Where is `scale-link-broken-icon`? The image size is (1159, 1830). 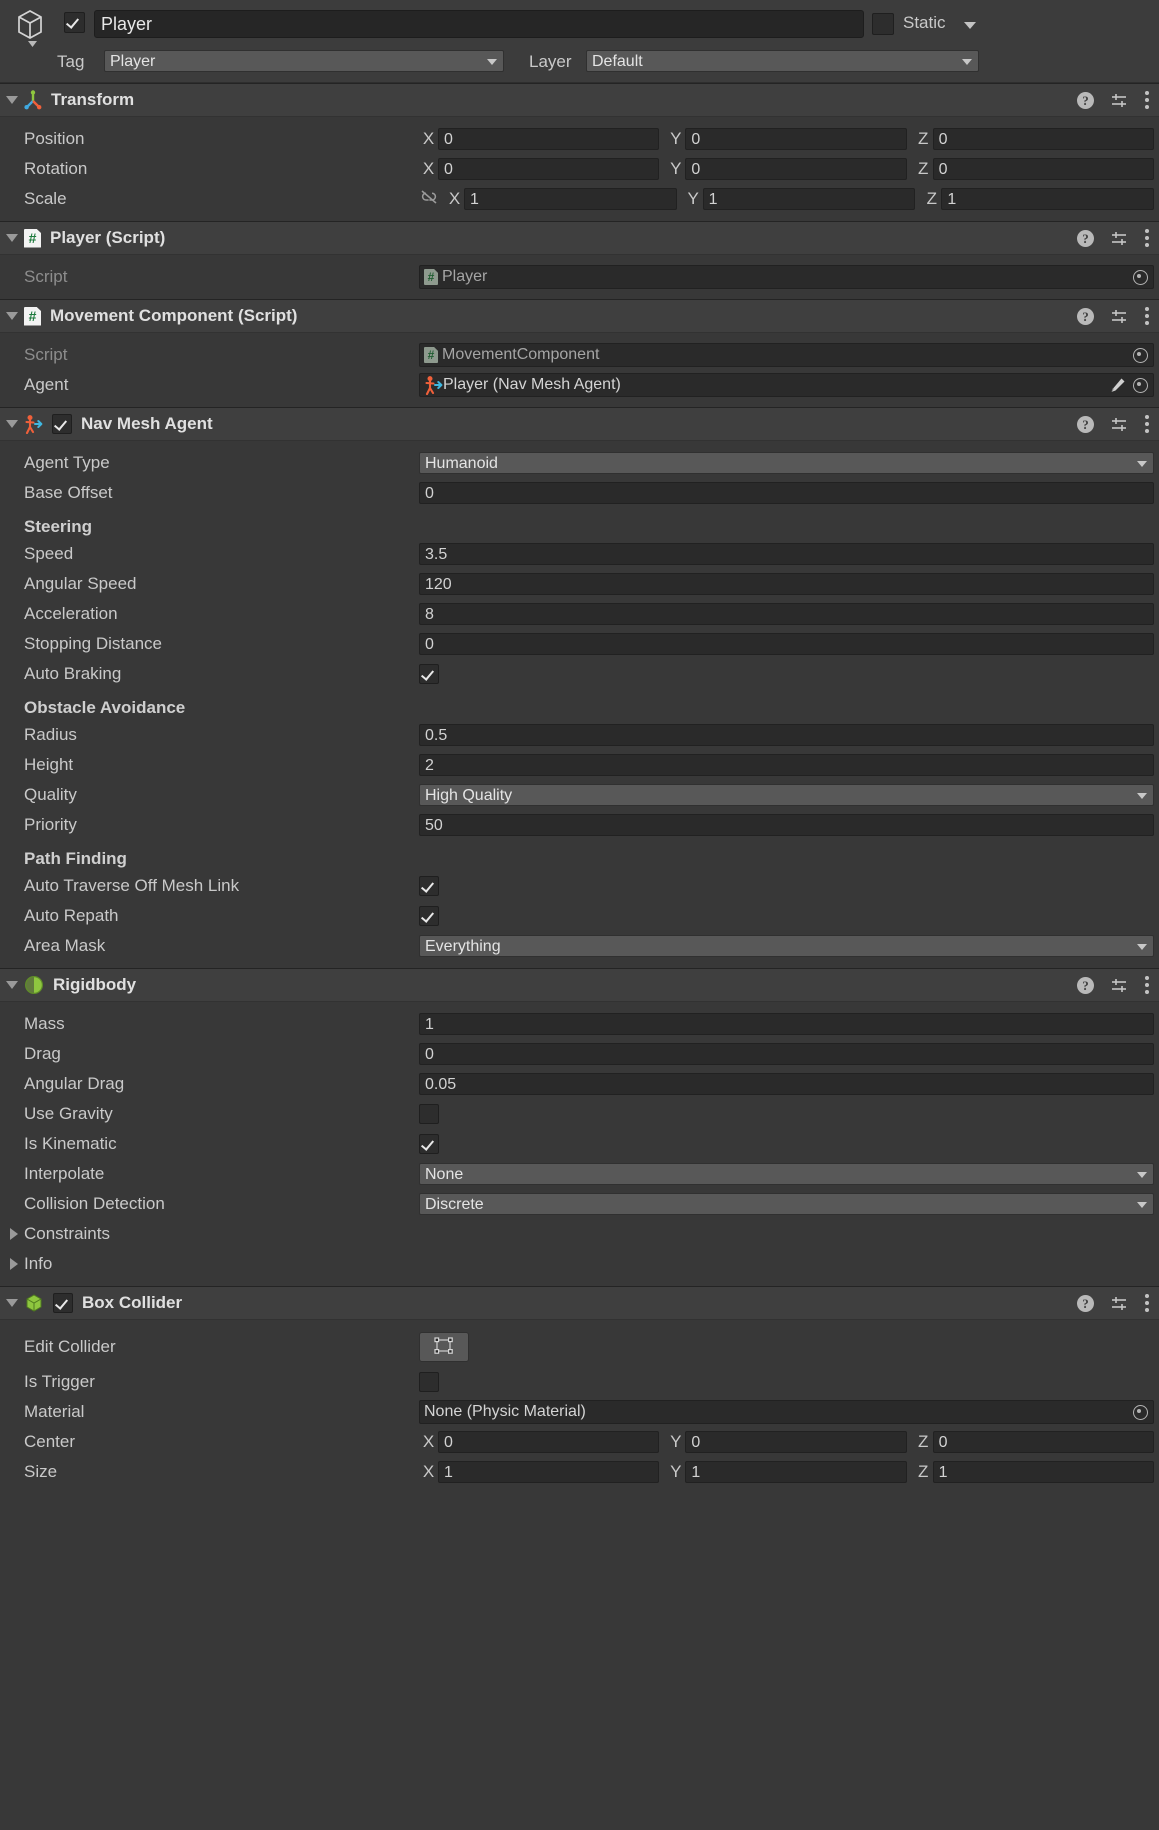
scale-link-broken-icon is located at coordinates (429, 199).